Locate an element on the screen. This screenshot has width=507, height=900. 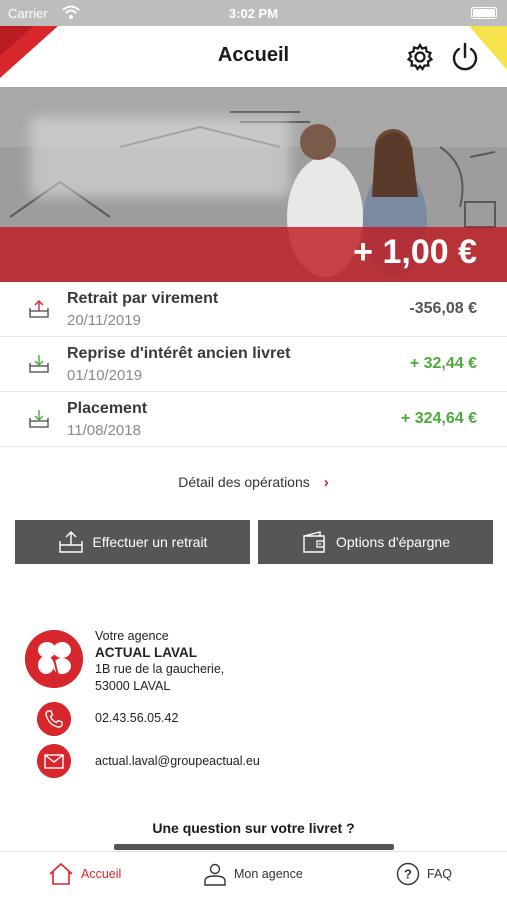
withdraw-button: Effectuer un retrait is located at coordinates (132, 542).